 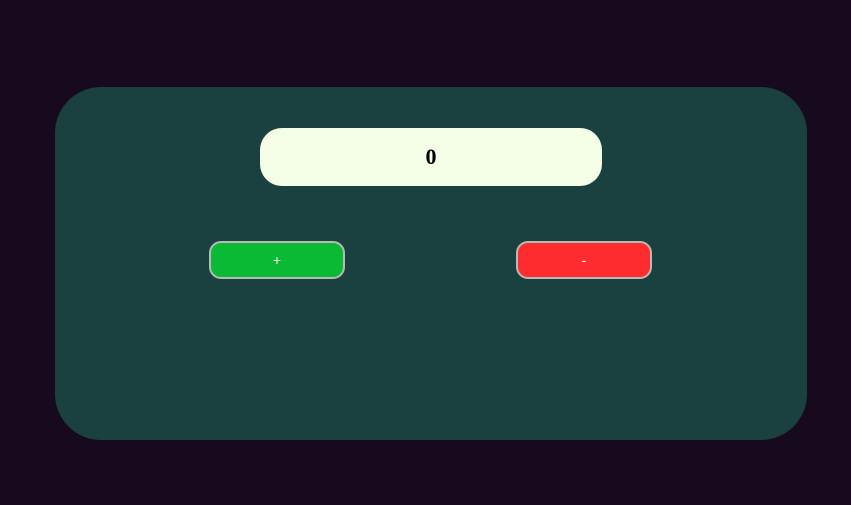 What do you see at coordinates (431, 157) in the screenshot?
I see `counter-display: 0` at bounding box center [431, 157].